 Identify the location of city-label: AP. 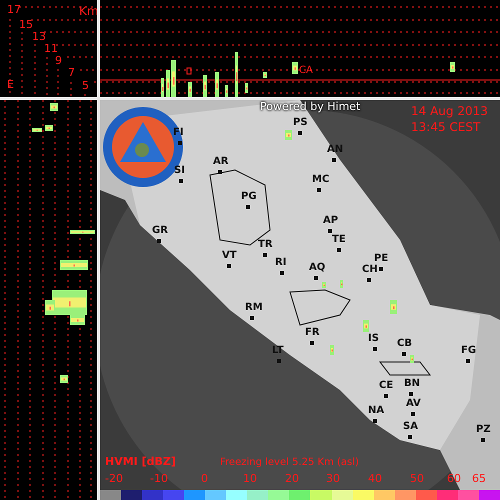
(330, 221).